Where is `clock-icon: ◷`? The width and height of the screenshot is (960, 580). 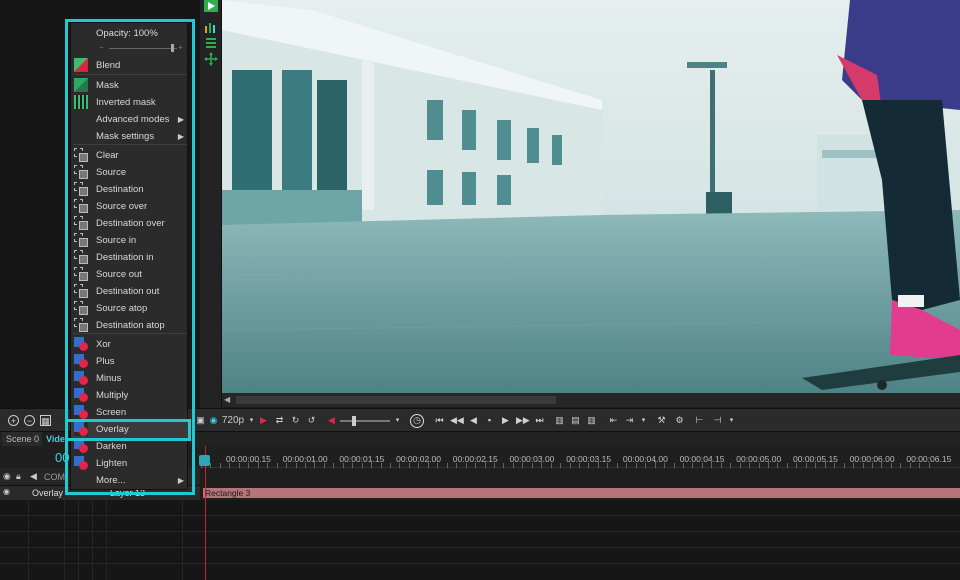 clock-icon: ◷ is located at coordinates (417, 421).